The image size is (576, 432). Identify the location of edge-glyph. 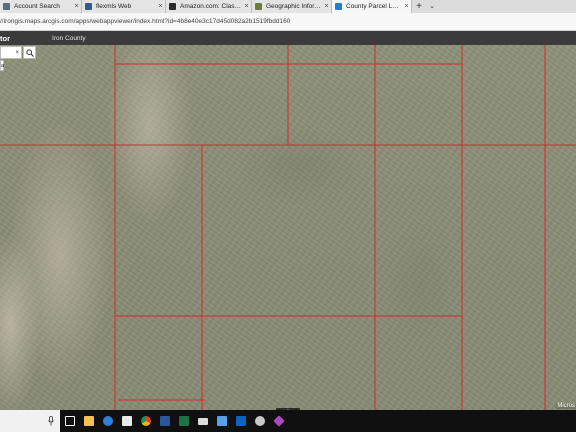
(107, 421).